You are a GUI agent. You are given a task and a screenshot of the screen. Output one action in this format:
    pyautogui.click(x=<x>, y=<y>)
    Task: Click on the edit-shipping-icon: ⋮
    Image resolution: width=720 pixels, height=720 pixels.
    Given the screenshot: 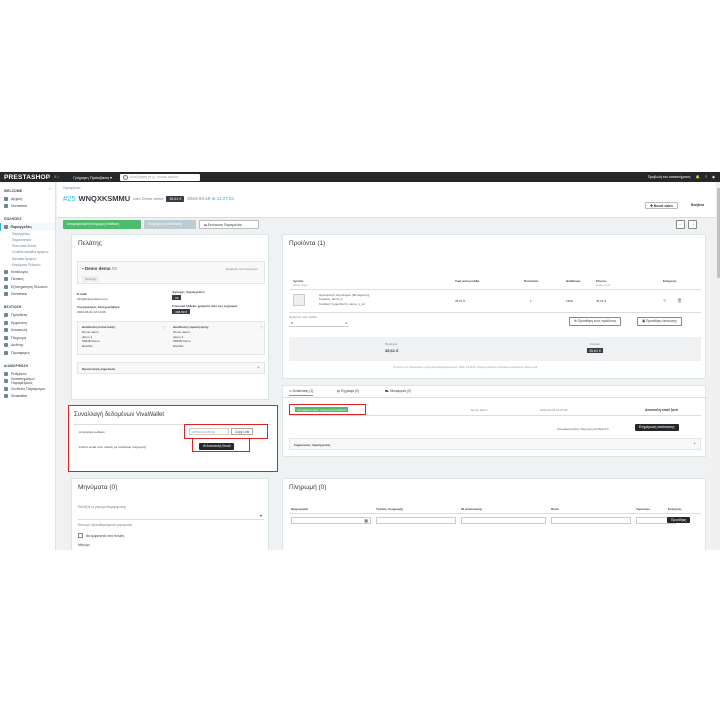 What is the action you would take?
    pyautogui.click(x=164, y=327)
    